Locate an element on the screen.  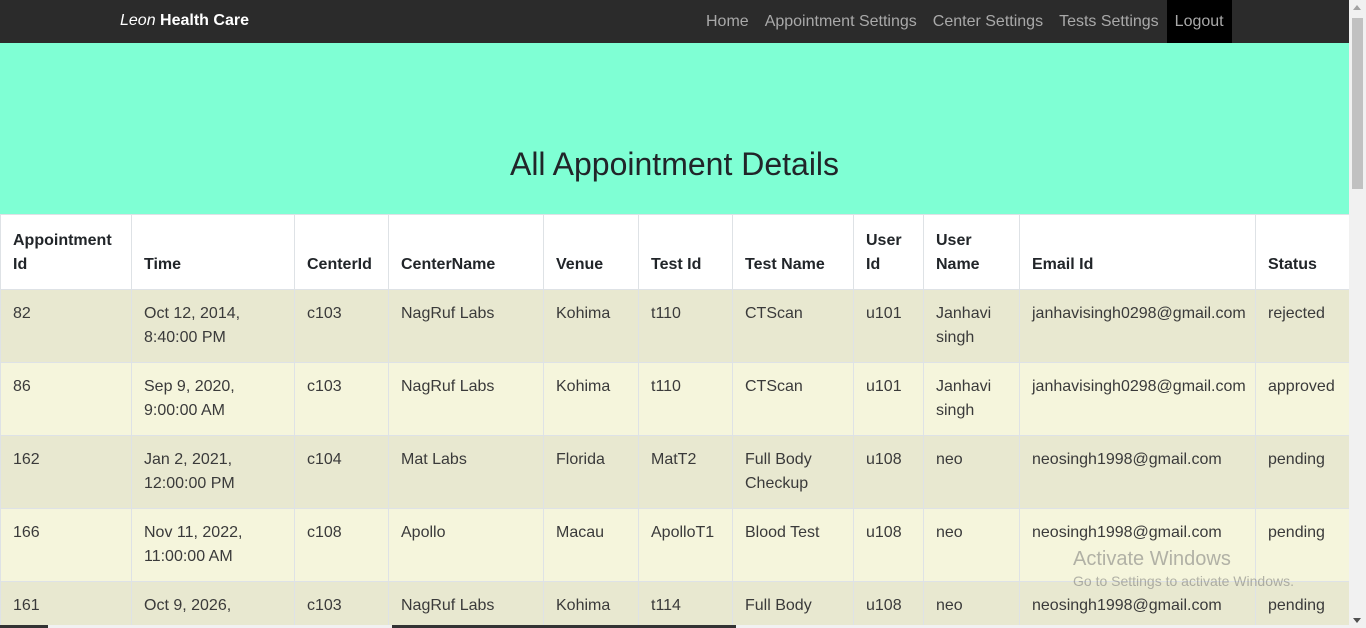
nav-link-home: Home is located at coordinates (727, 21).